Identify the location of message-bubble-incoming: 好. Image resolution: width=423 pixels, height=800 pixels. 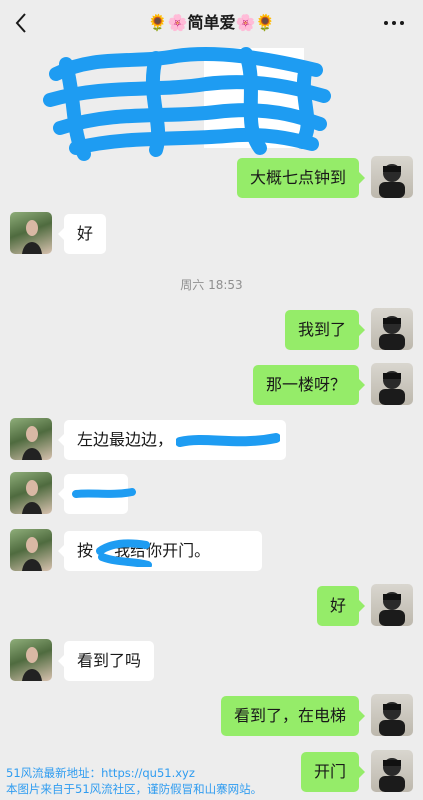
(82, 234).